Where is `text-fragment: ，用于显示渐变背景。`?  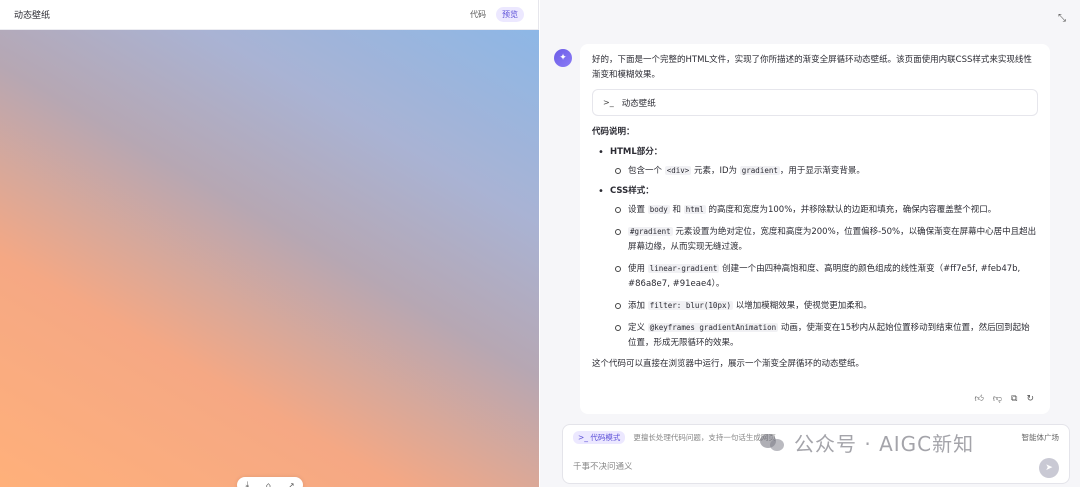 text-fragment: ，用于显示渐变背景。 is located at coordinates (822, 171).